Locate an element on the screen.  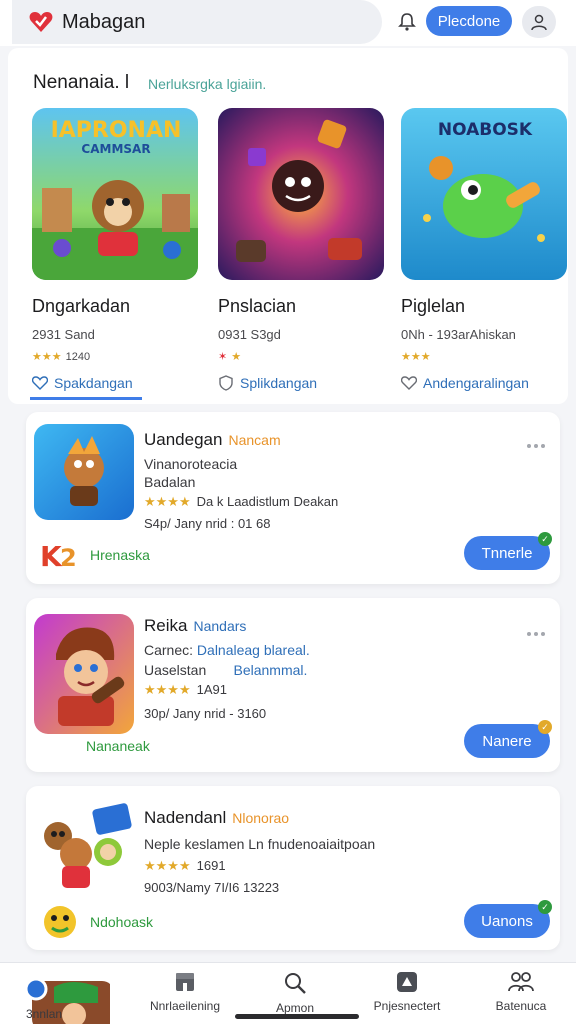
nav-label: Nnrlaeilening is located at coordinates (185, 1006).